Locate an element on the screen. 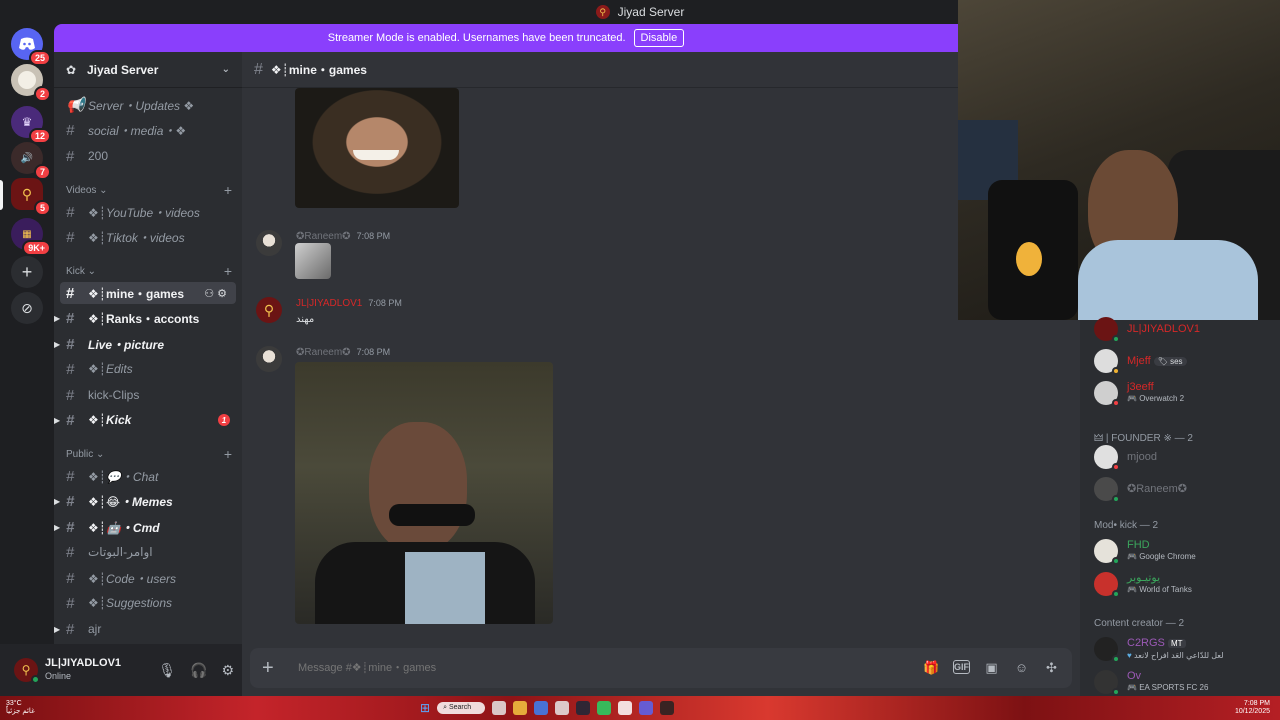 The image size is (1280, 720). server-icon-1: 2 is located at coordinates (31, 83).